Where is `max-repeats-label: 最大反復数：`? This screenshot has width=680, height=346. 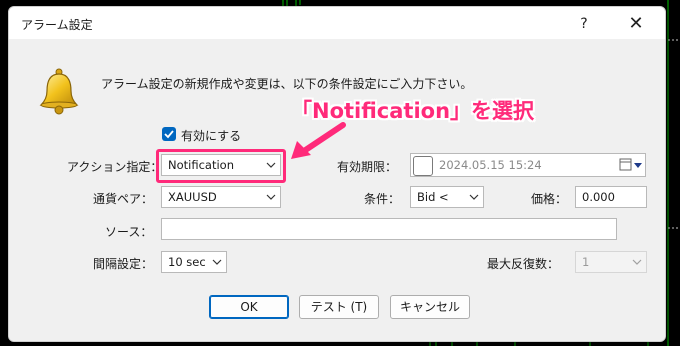
max-repeats-label: 最大反復数： is located at coordinates (523, 264).